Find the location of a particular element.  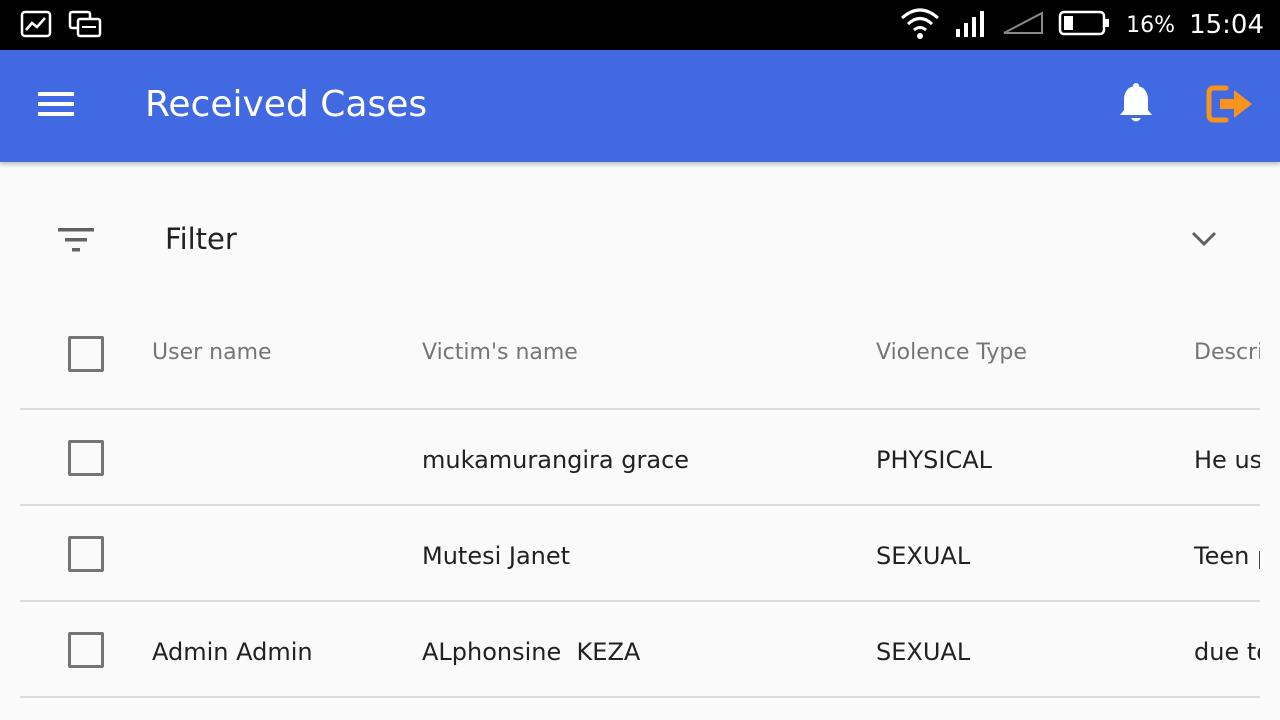

screen-mirror-icon is located at coordinates (85, 26).